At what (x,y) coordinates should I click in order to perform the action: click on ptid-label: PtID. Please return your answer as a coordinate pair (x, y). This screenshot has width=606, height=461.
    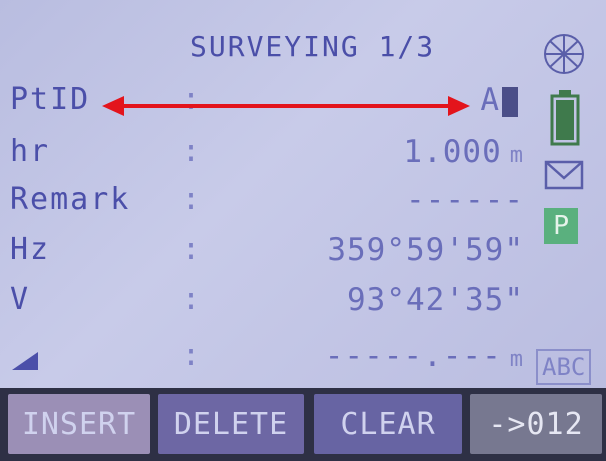
    Looking at the image, I should click on (50, 99).